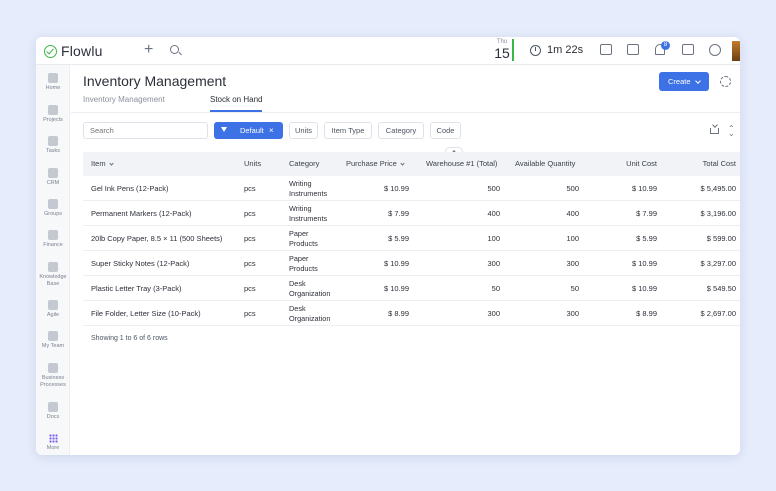 The image size is (776, 491). Describe the element at coordinates (53, 214) in the screenshot. I see `sidebar-item-label: Groups` at that location.